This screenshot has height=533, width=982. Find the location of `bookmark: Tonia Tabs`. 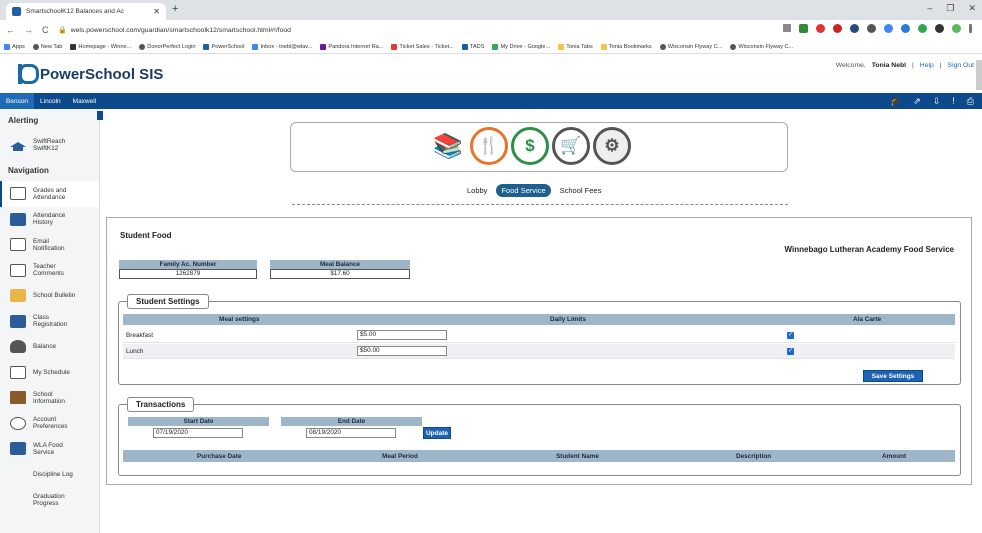

bookmark: Tonia Tabs is located at coordinates (575, 46).